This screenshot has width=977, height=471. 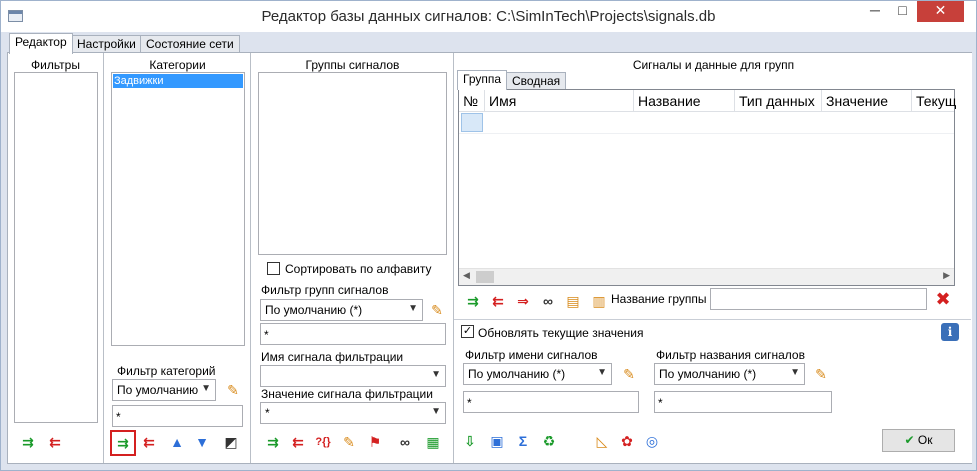 I want to click on remove-filter-icon: ⇇, so click(x=55, y=442).